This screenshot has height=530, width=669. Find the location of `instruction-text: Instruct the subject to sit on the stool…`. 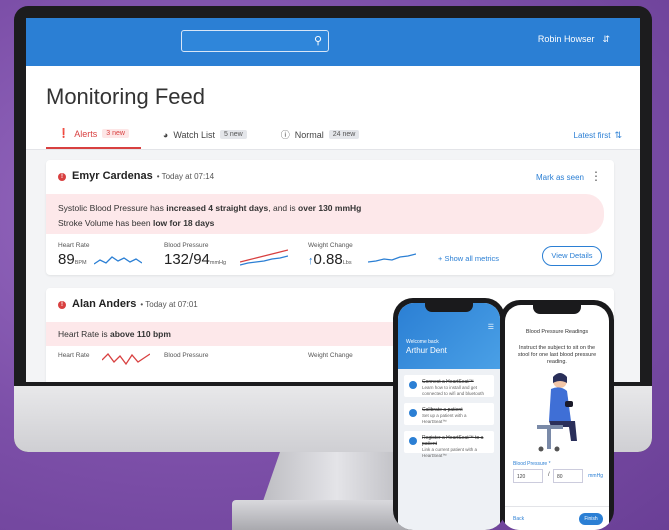

instruction-text: Instruct the subject to sit on the stool… is located at coordinates (557, 355).